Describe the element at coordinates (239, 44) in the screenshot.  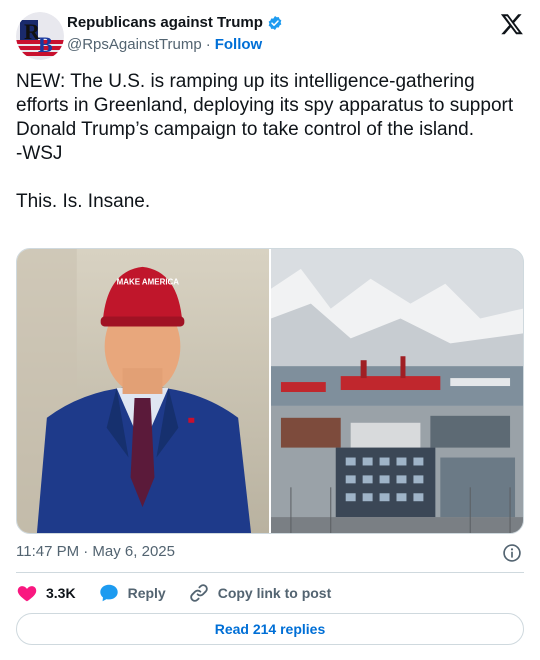
I see `follow-button: Follow` at that location.